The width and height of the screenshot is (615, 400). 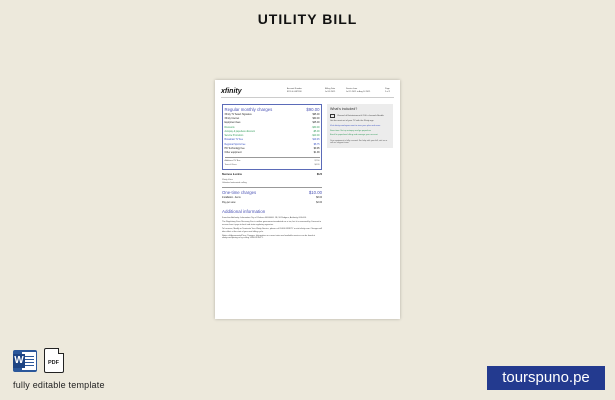 I want to click on charge-row: Regional Sports Fee $8.75, so click(x=272, y=145).